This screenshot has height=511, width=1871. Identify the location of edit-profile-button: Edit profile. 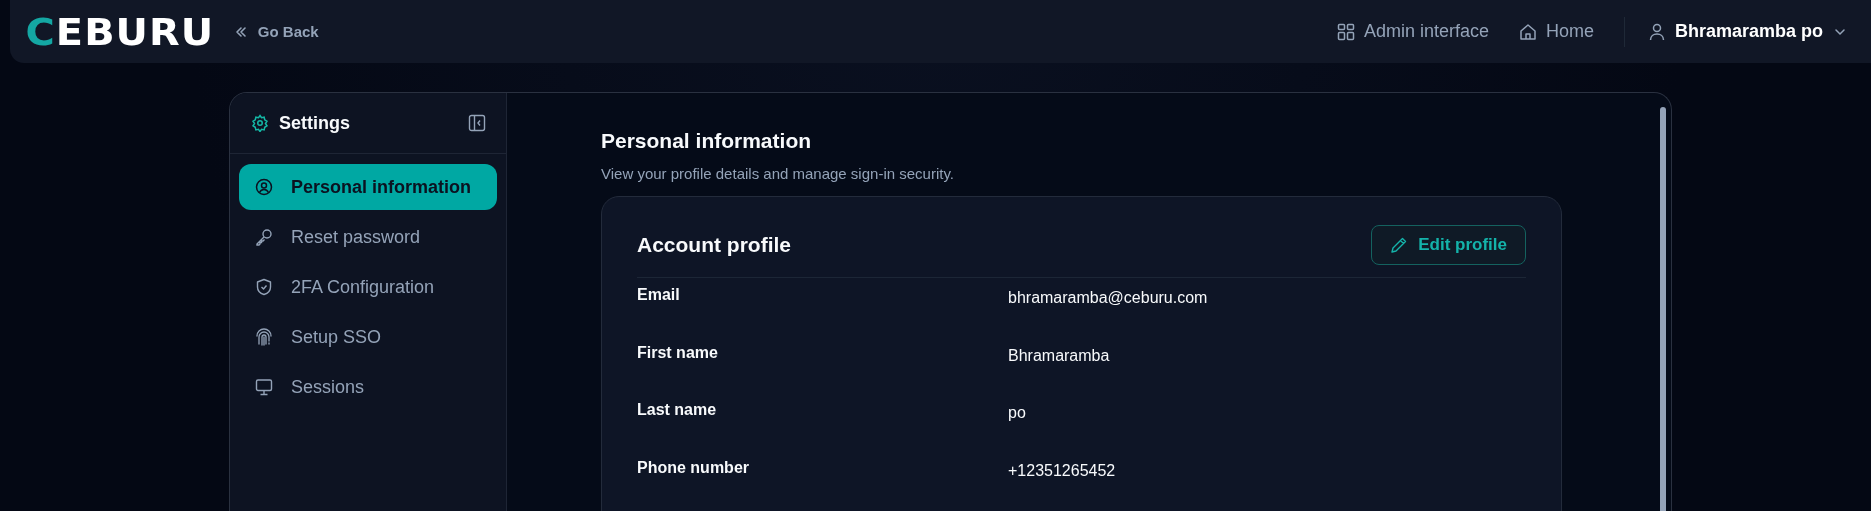
(1448, 245).